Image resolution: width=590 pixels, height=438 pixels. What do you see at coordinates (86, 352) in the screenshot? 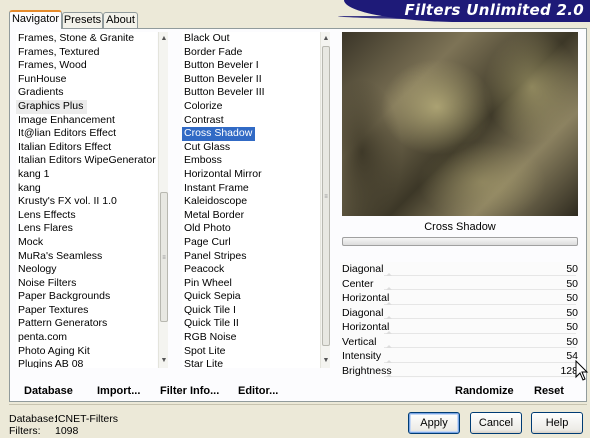
I see `category-item: Photo Aging Kit` at bounding box center [86, 352].